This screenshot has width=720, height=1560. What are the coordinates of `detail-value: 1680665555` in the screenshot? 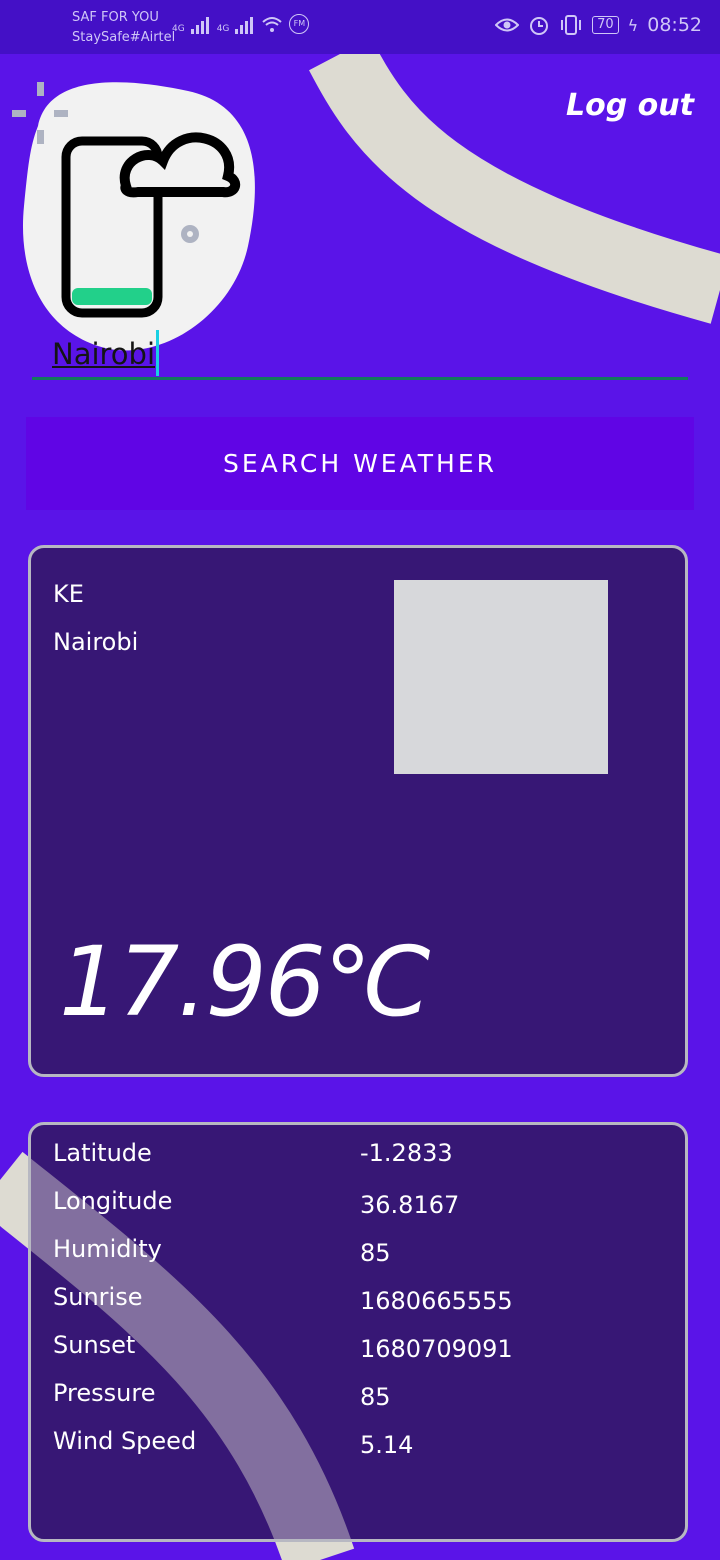 It's located at (436, 1301).